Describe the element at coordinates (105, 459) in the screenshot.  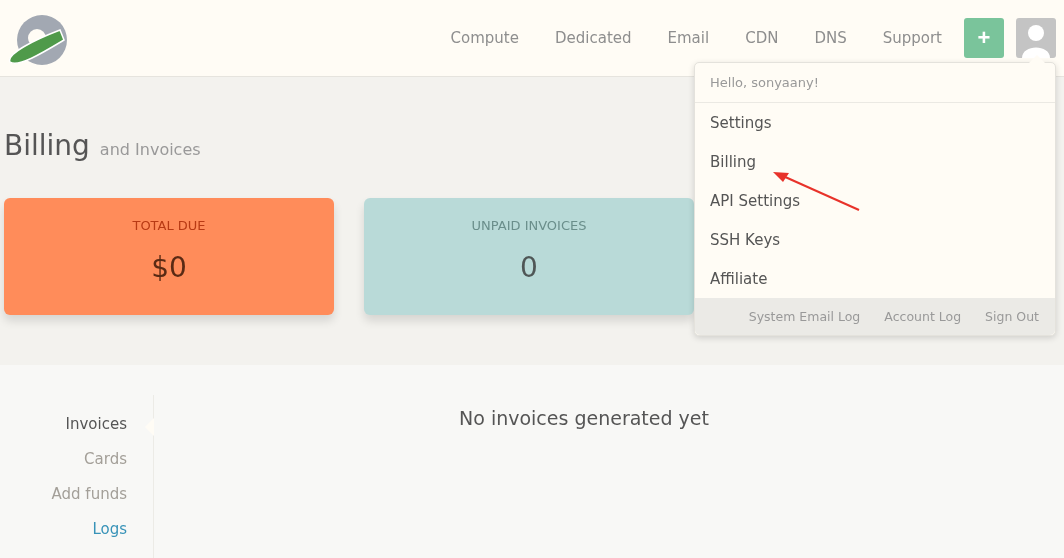
I see `sidebar-item: Cards` at that location.